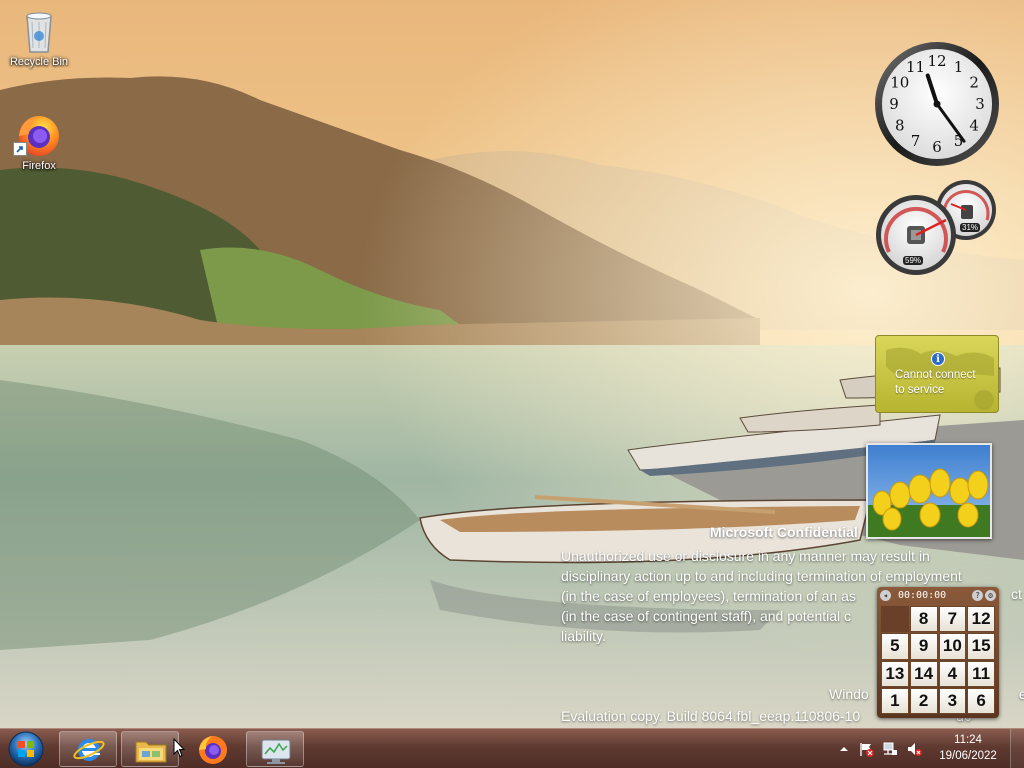 The image size is (1024, 768). I want to click on puzzle-tile: 11, so click(981, 673).